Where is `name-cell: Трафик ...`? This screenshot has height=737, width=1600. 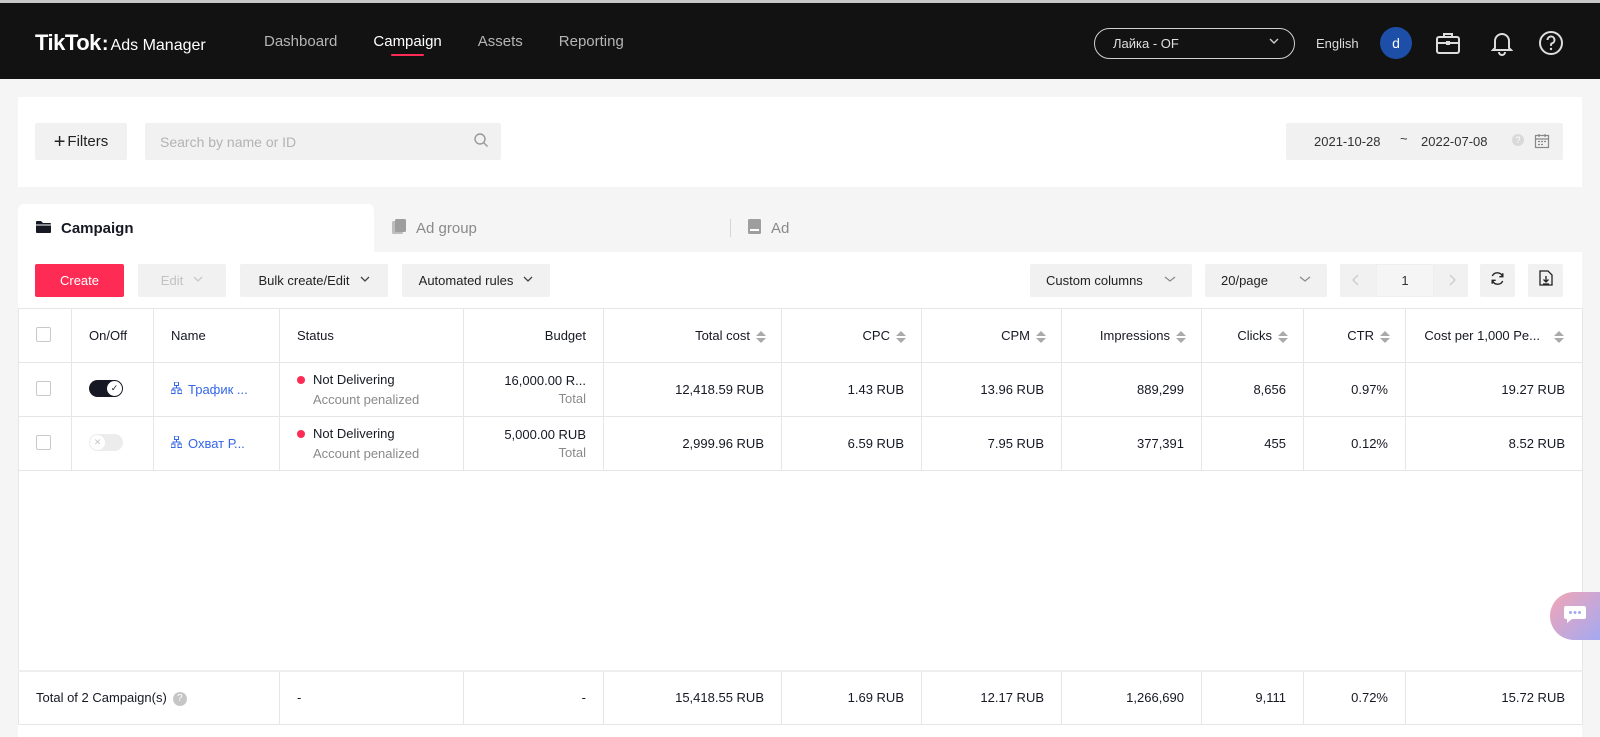
name-cell: Трафик ... is located at coordinates (216, 389).